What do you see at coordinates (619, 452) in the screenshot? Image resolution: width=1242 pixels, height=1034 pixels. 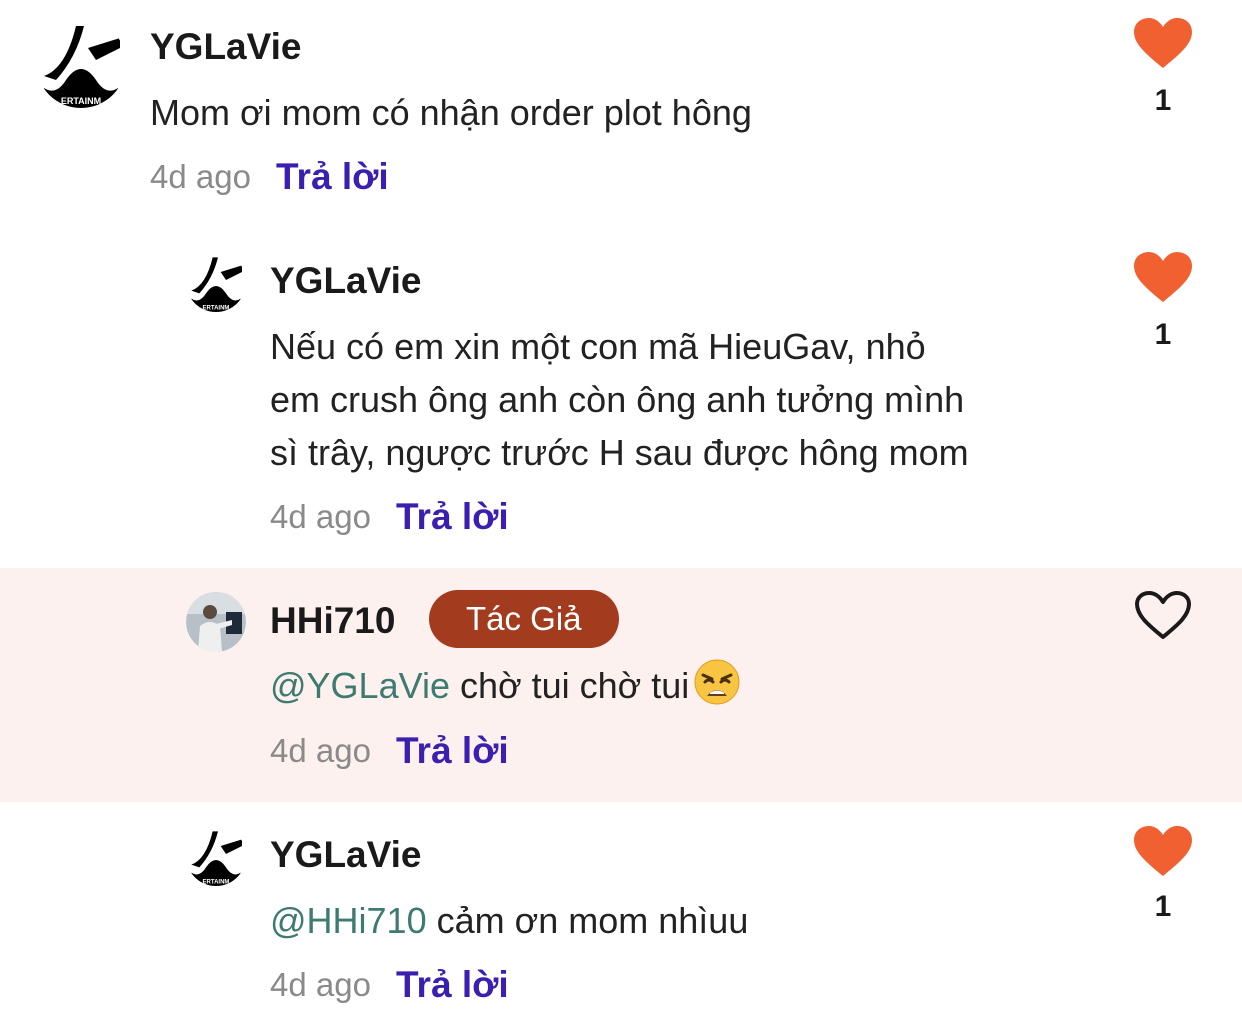 I see `comment-text-line: sì trây, ngược trước H sau được hông mom` at bounding box center [619, 452].